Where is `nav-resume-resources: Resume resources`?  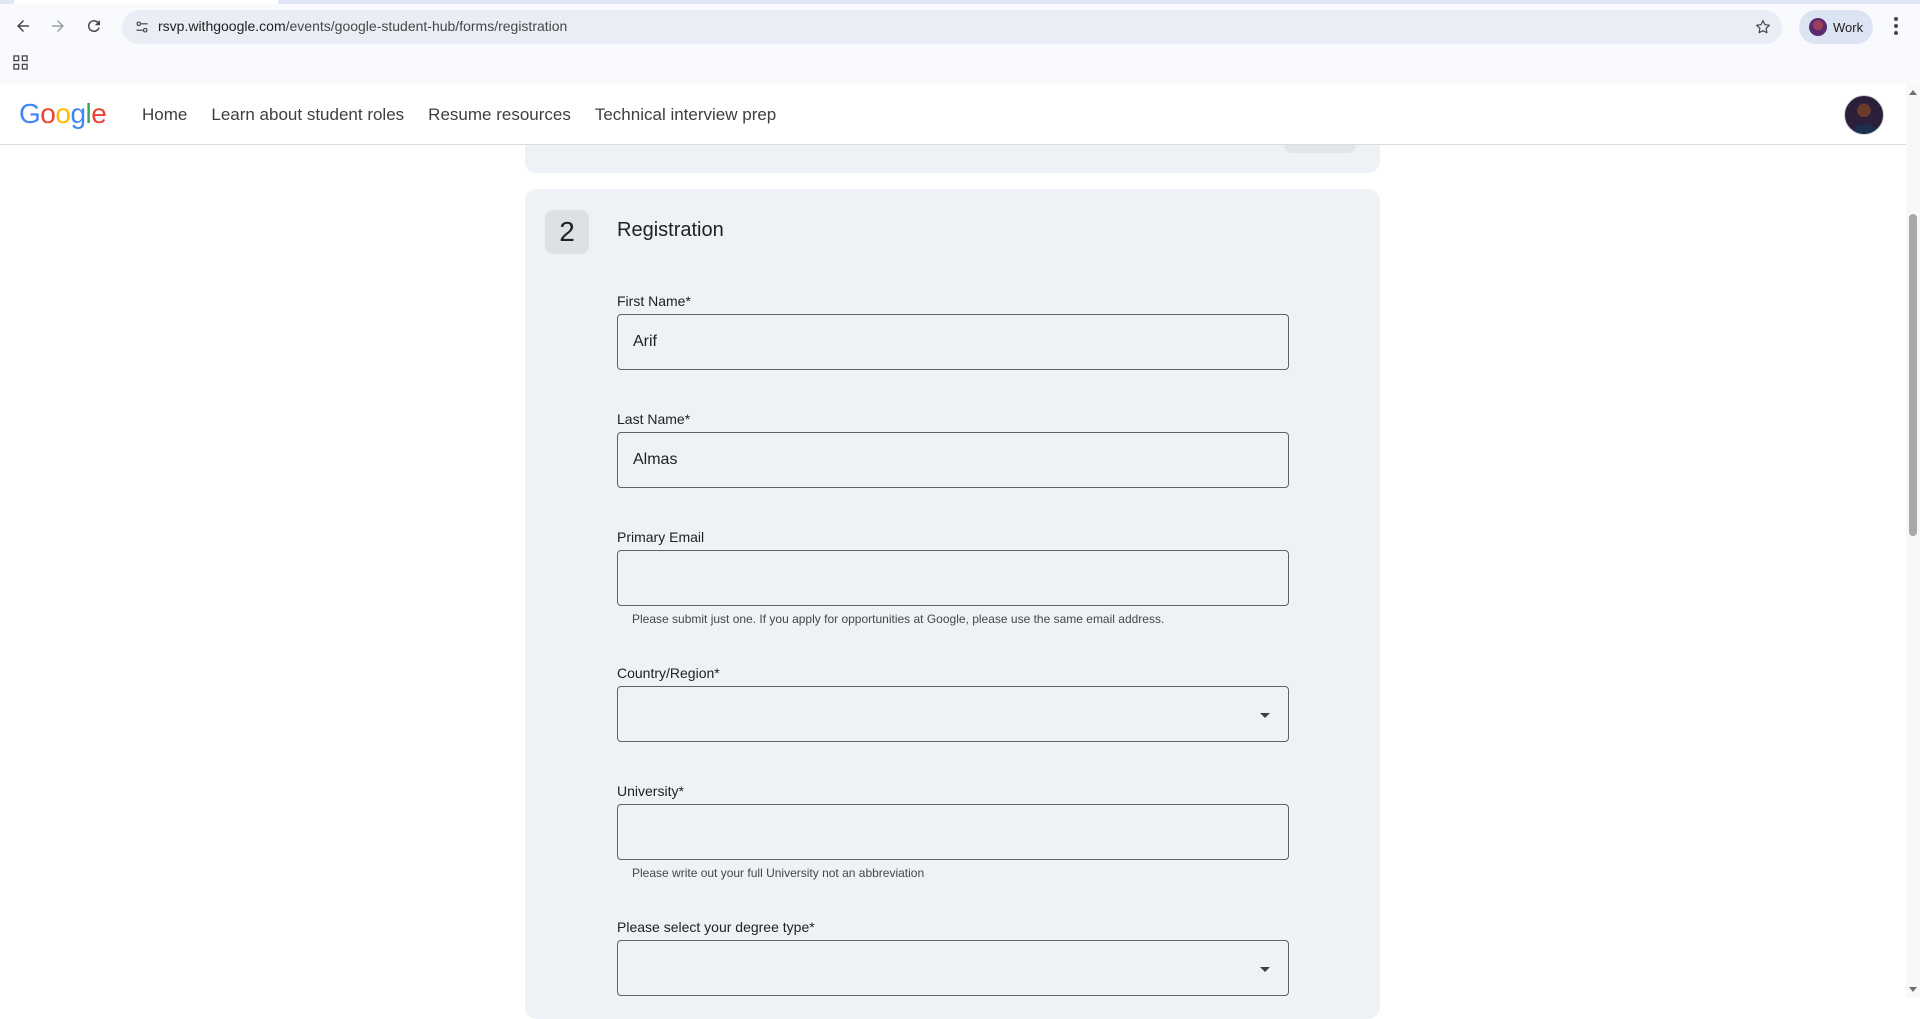 nav-resume-resources: Resume resources is located at coordinates (499, 115).